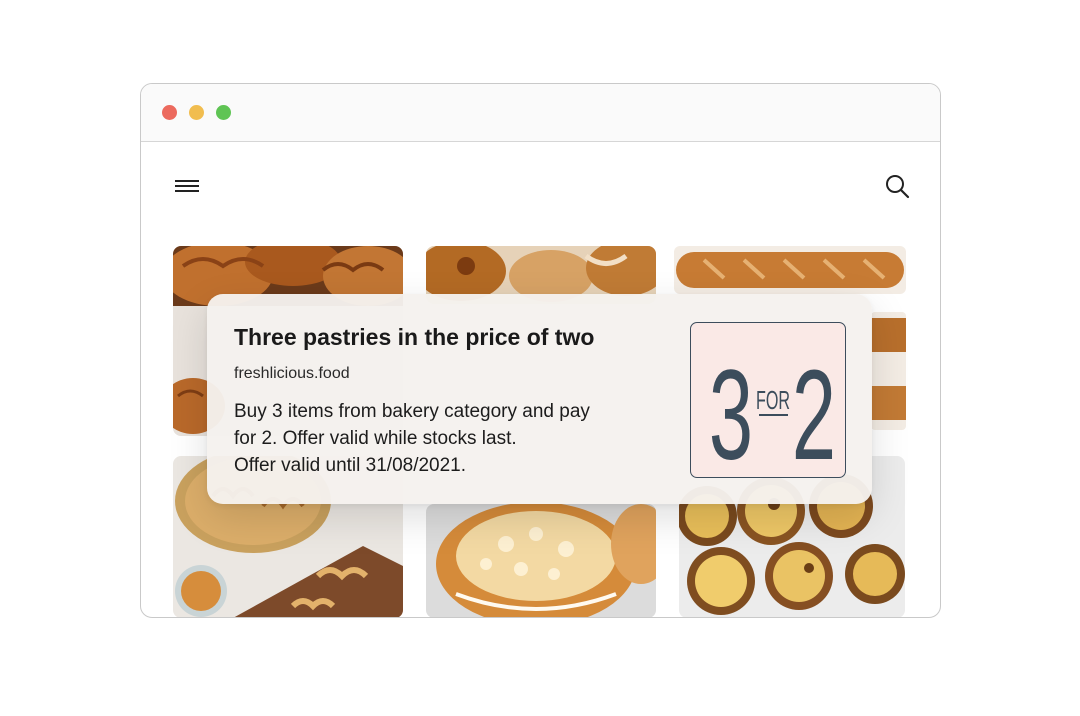 This screenshot has width=1080, height=716. I want to click on promo-body-line: Offer valid until 31/08/2021., so click(350, 465).